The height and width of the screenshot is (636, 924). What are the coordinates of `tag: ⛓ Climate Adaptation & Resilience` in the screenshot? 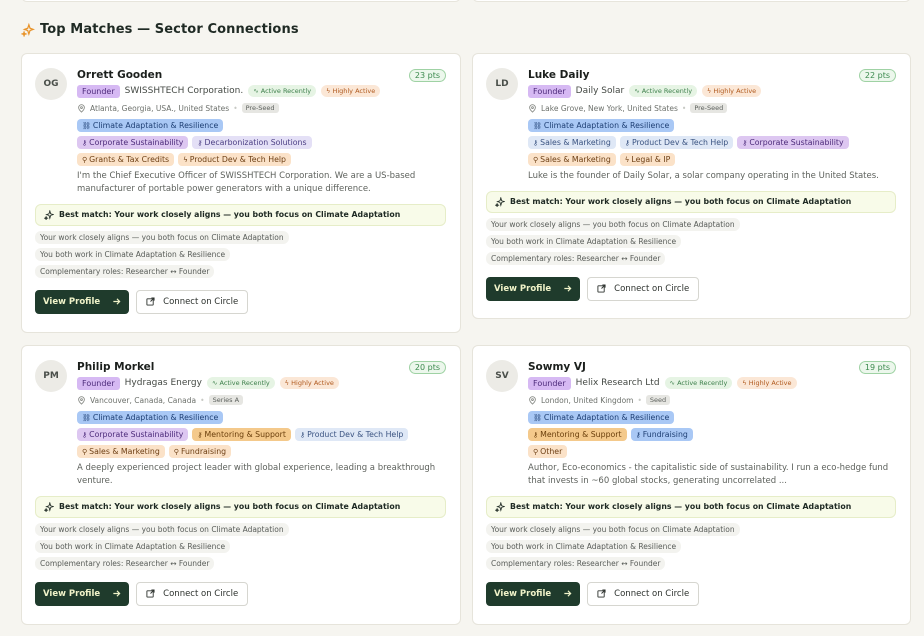 It's located at (150, 417).